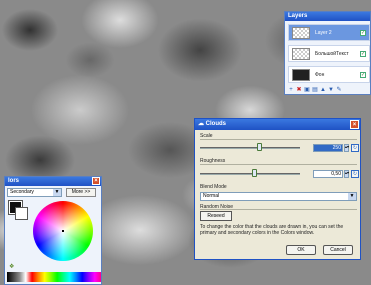  Describe the element at coordinates (211, 196) in the screenshot. I see `blend-mode-value: Normal` at that location.